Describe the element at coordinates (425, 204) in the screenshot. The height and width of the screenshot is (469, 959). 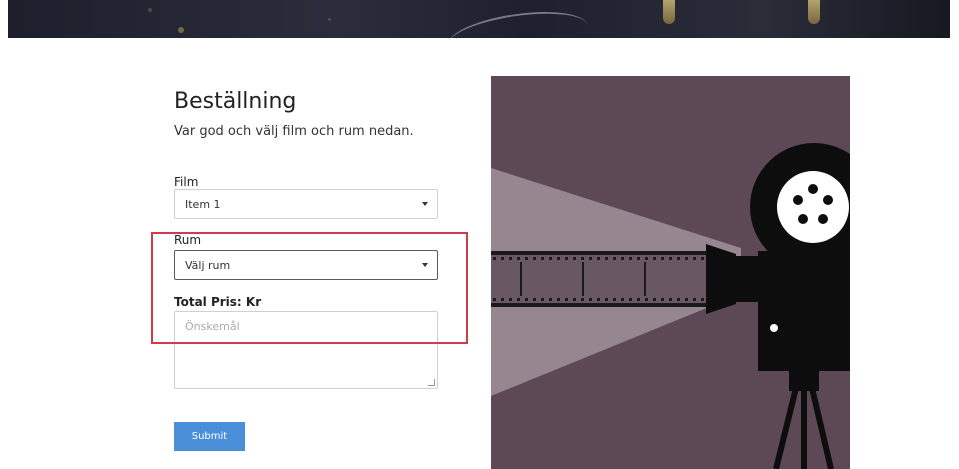
I see `chevron-down-icon` at that location.